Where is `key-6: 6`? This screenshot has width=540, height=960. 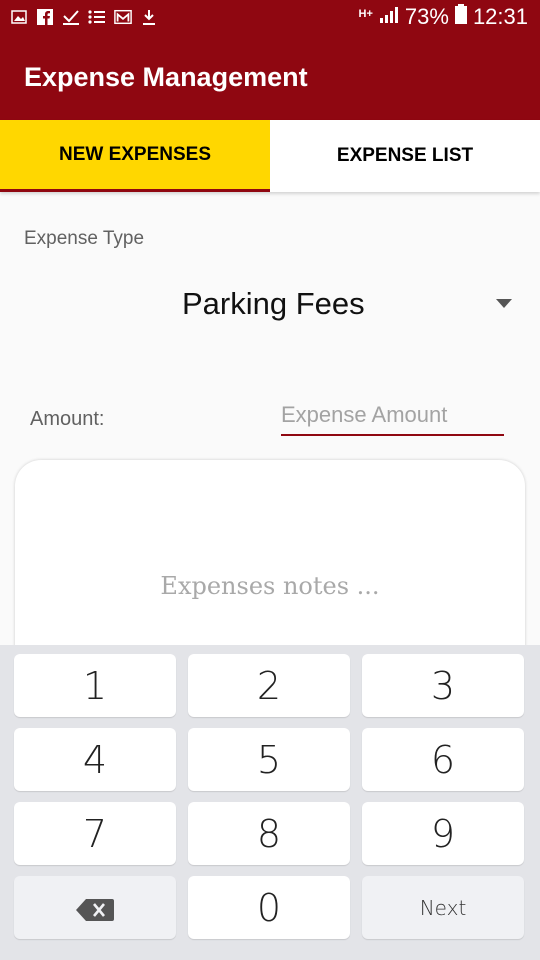 key-6: 6 is located at coordinates (443, 759).